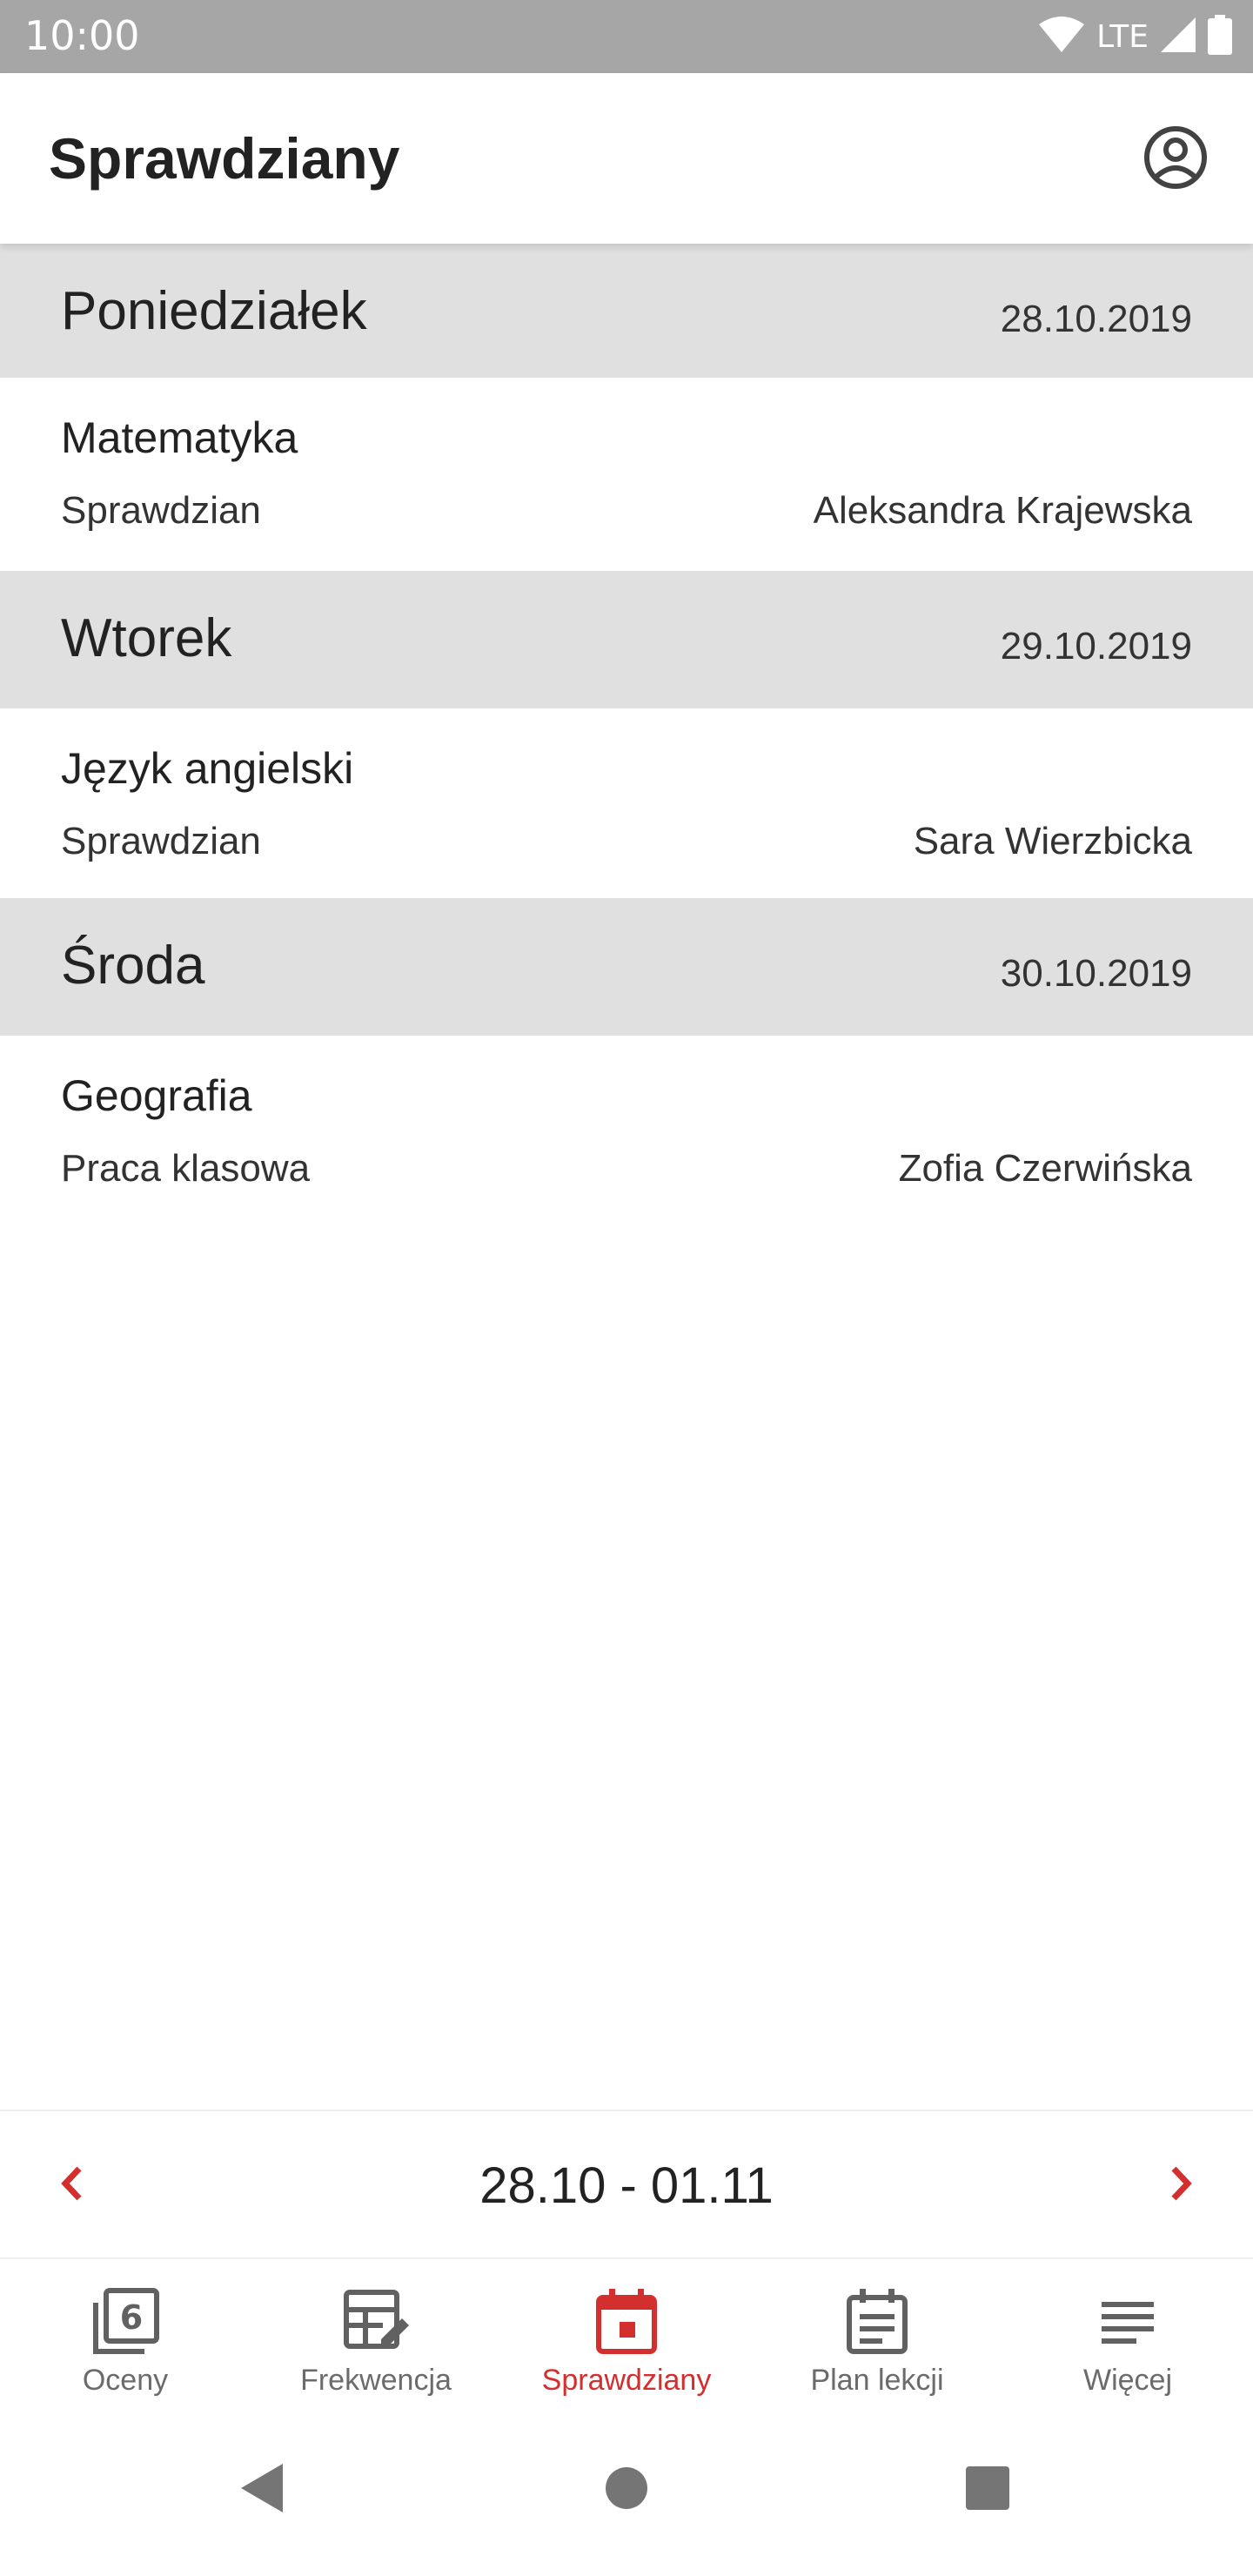 Image resolution: width=1253 pixels, height=2576 pixels. What do you see at coordinates (133, 966) in the screenshot?
I see `day-name: Środa` at bounding box center [133, 966].